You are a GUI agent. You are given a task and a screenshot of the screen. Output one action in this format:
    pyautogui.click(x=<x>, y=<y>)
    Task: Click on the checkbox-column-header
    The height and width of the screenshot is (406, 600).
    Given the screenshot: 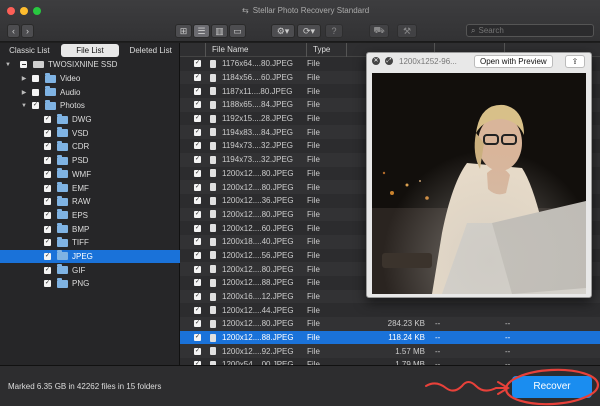 What is the action you would take?
    pyautogui.click(x=193, y=50)
    